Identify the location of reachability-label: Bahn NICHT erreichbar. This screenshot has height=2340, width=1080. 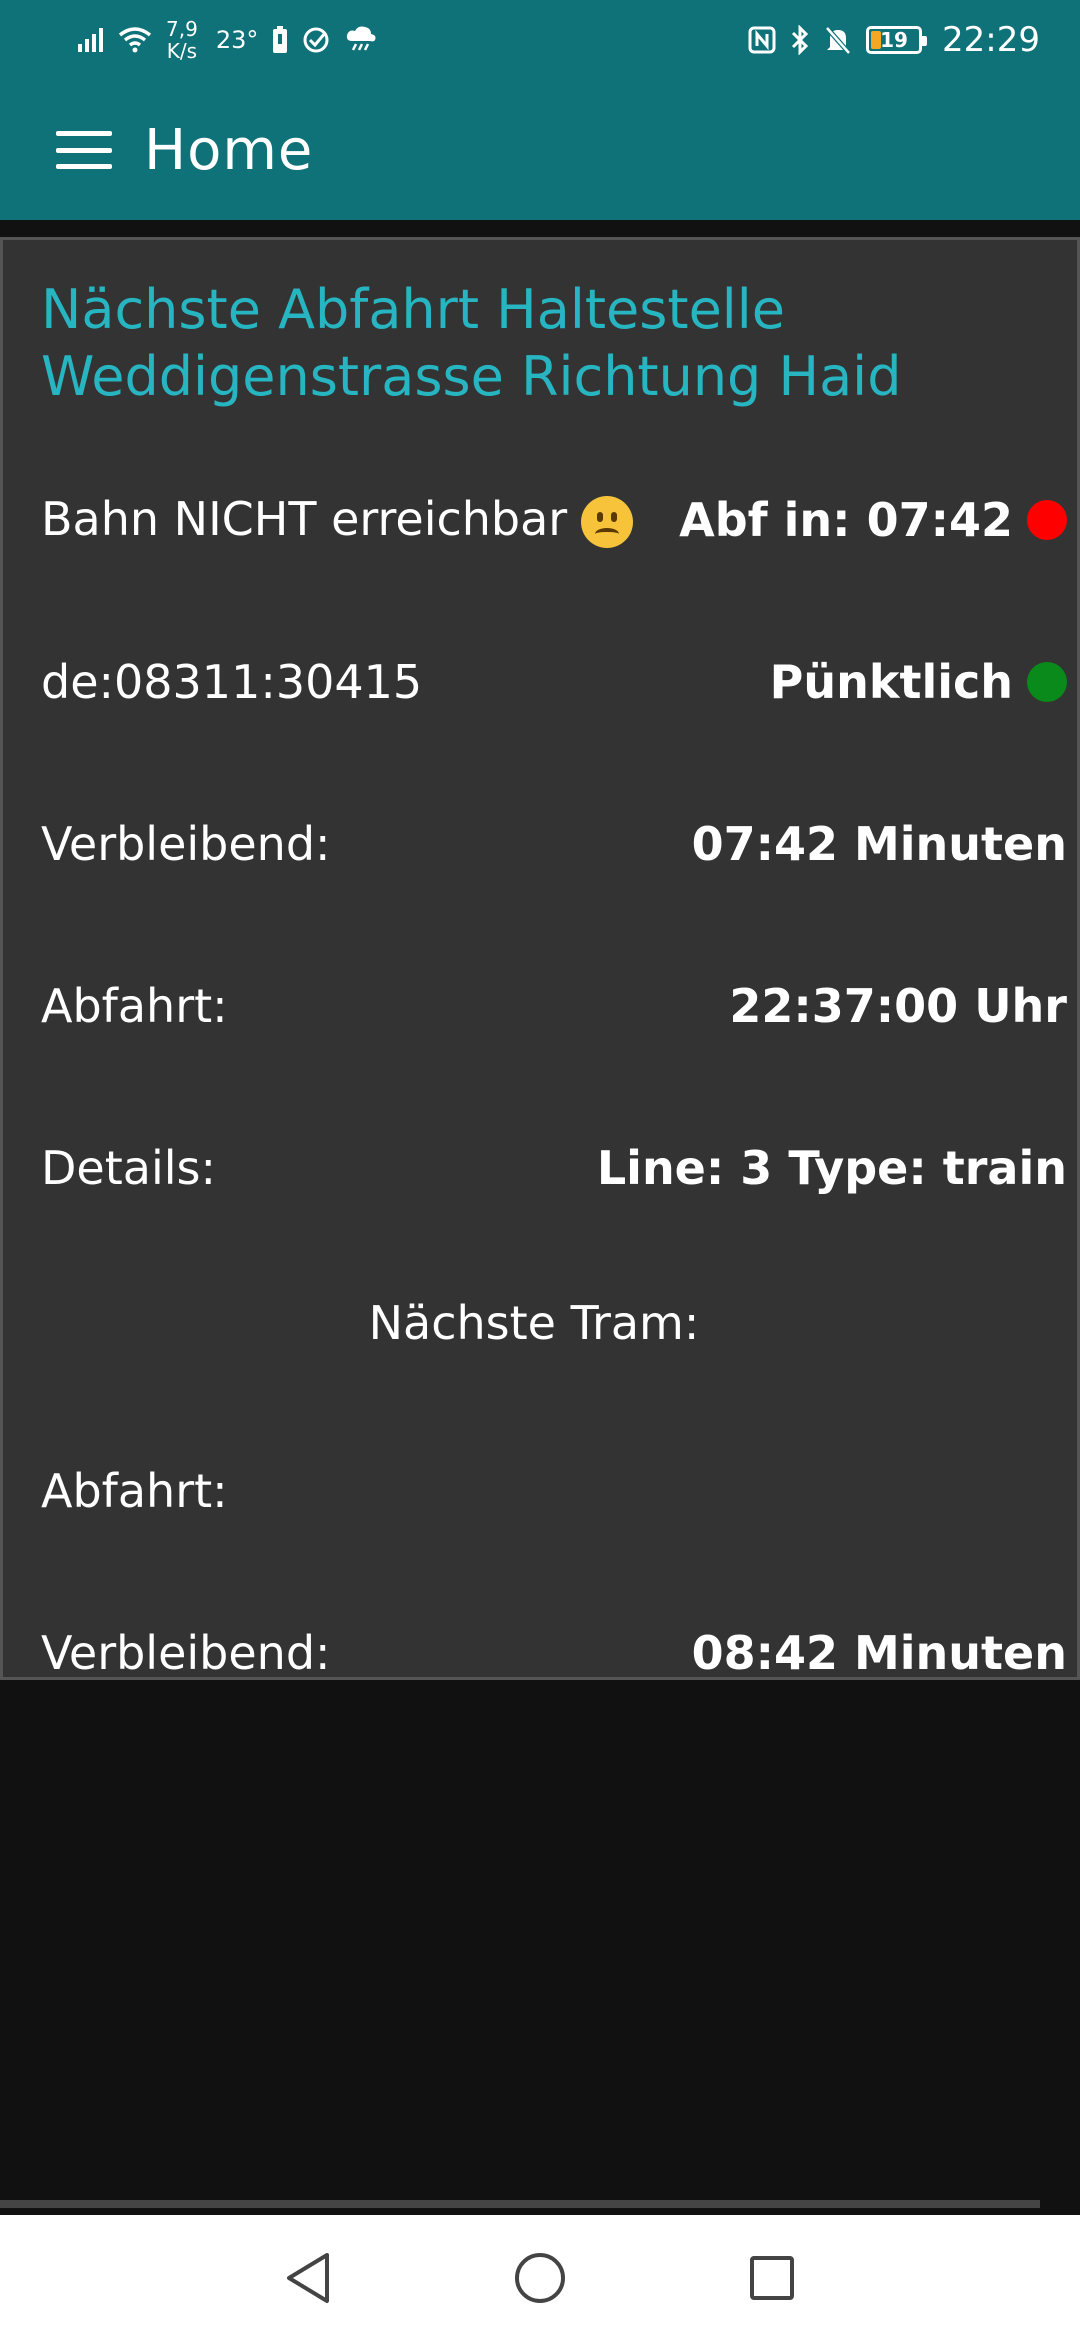
(337, 520).